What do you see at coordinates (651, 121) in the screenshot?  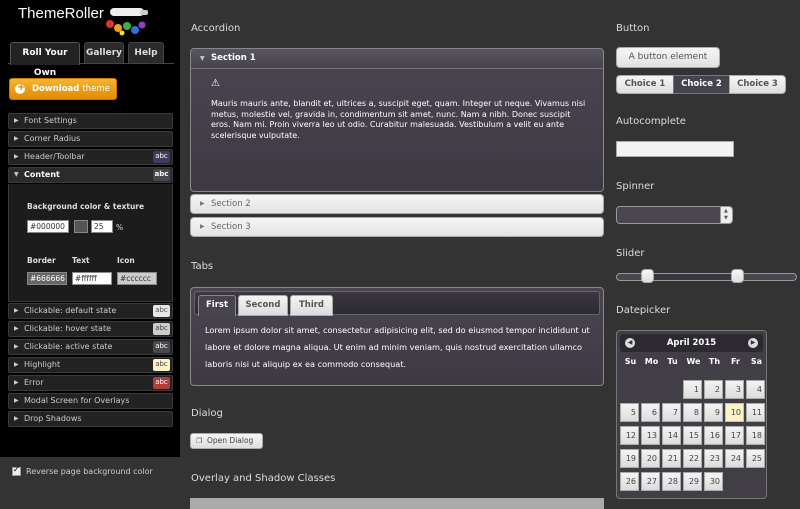 I see `autocomplete-heading: Autocomplete` at bounding box center [651, 121].